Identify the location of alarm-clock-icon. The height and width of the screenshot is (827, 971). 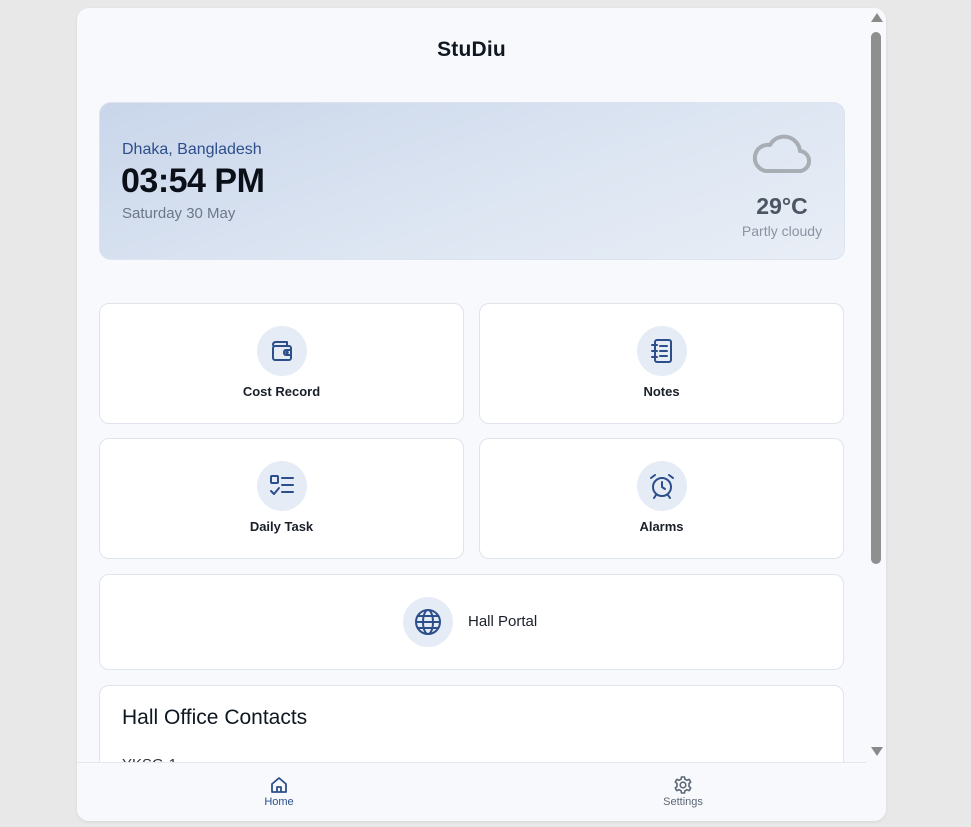
(662, 486).